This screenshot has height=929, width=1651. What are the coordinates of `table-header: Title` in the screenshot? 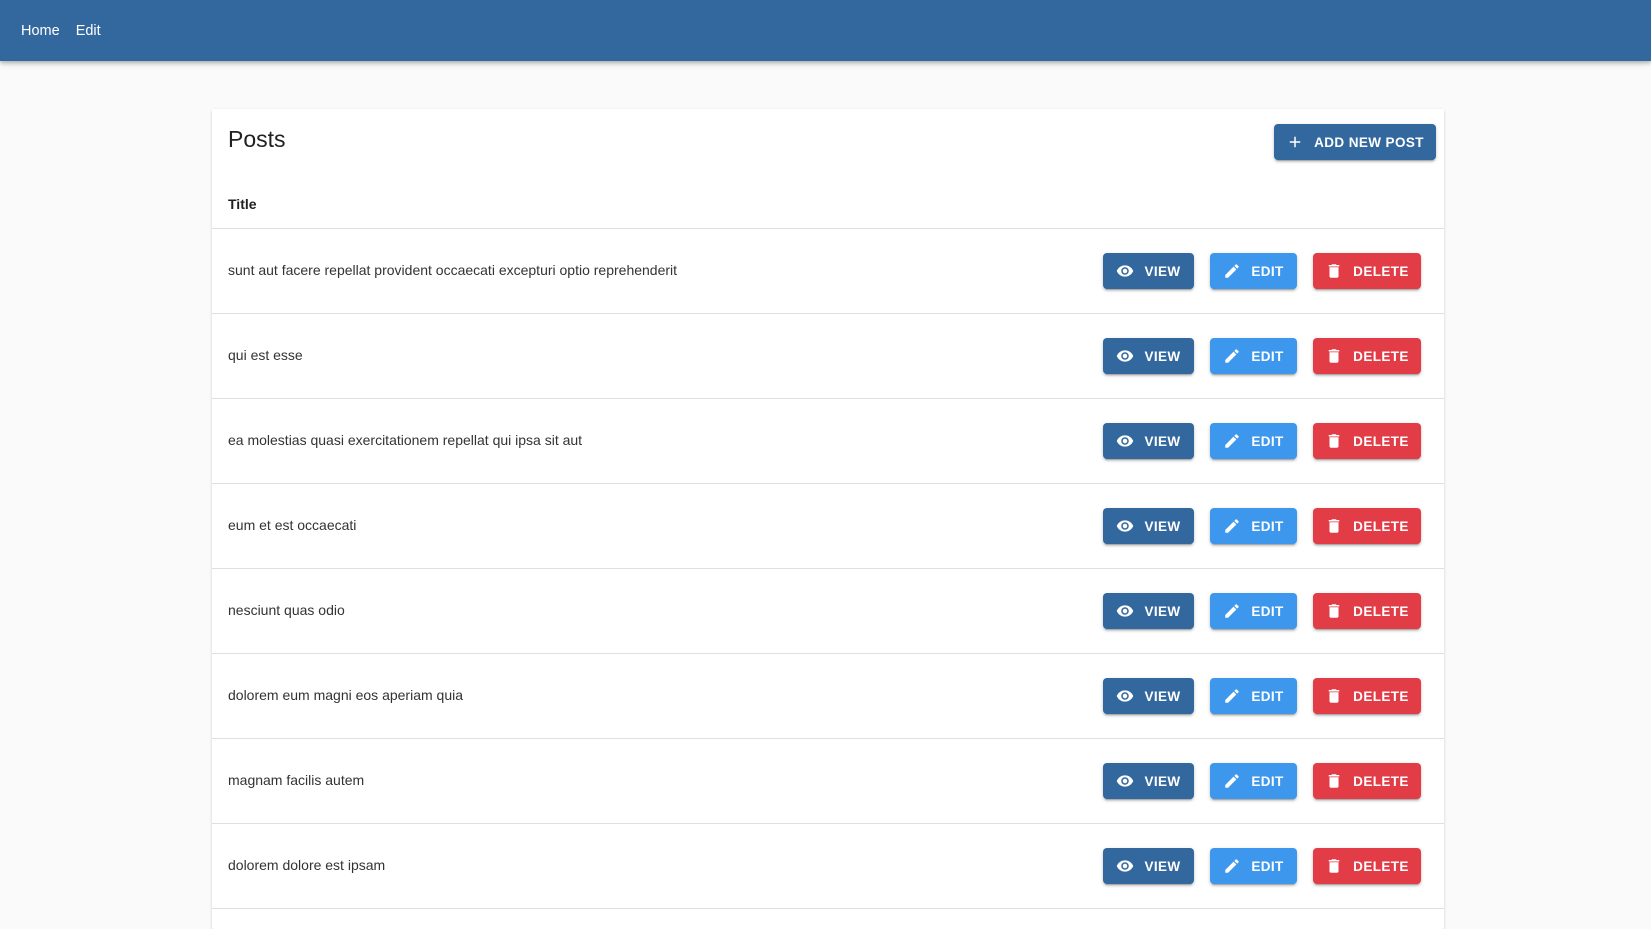 It's located at (828, 205).